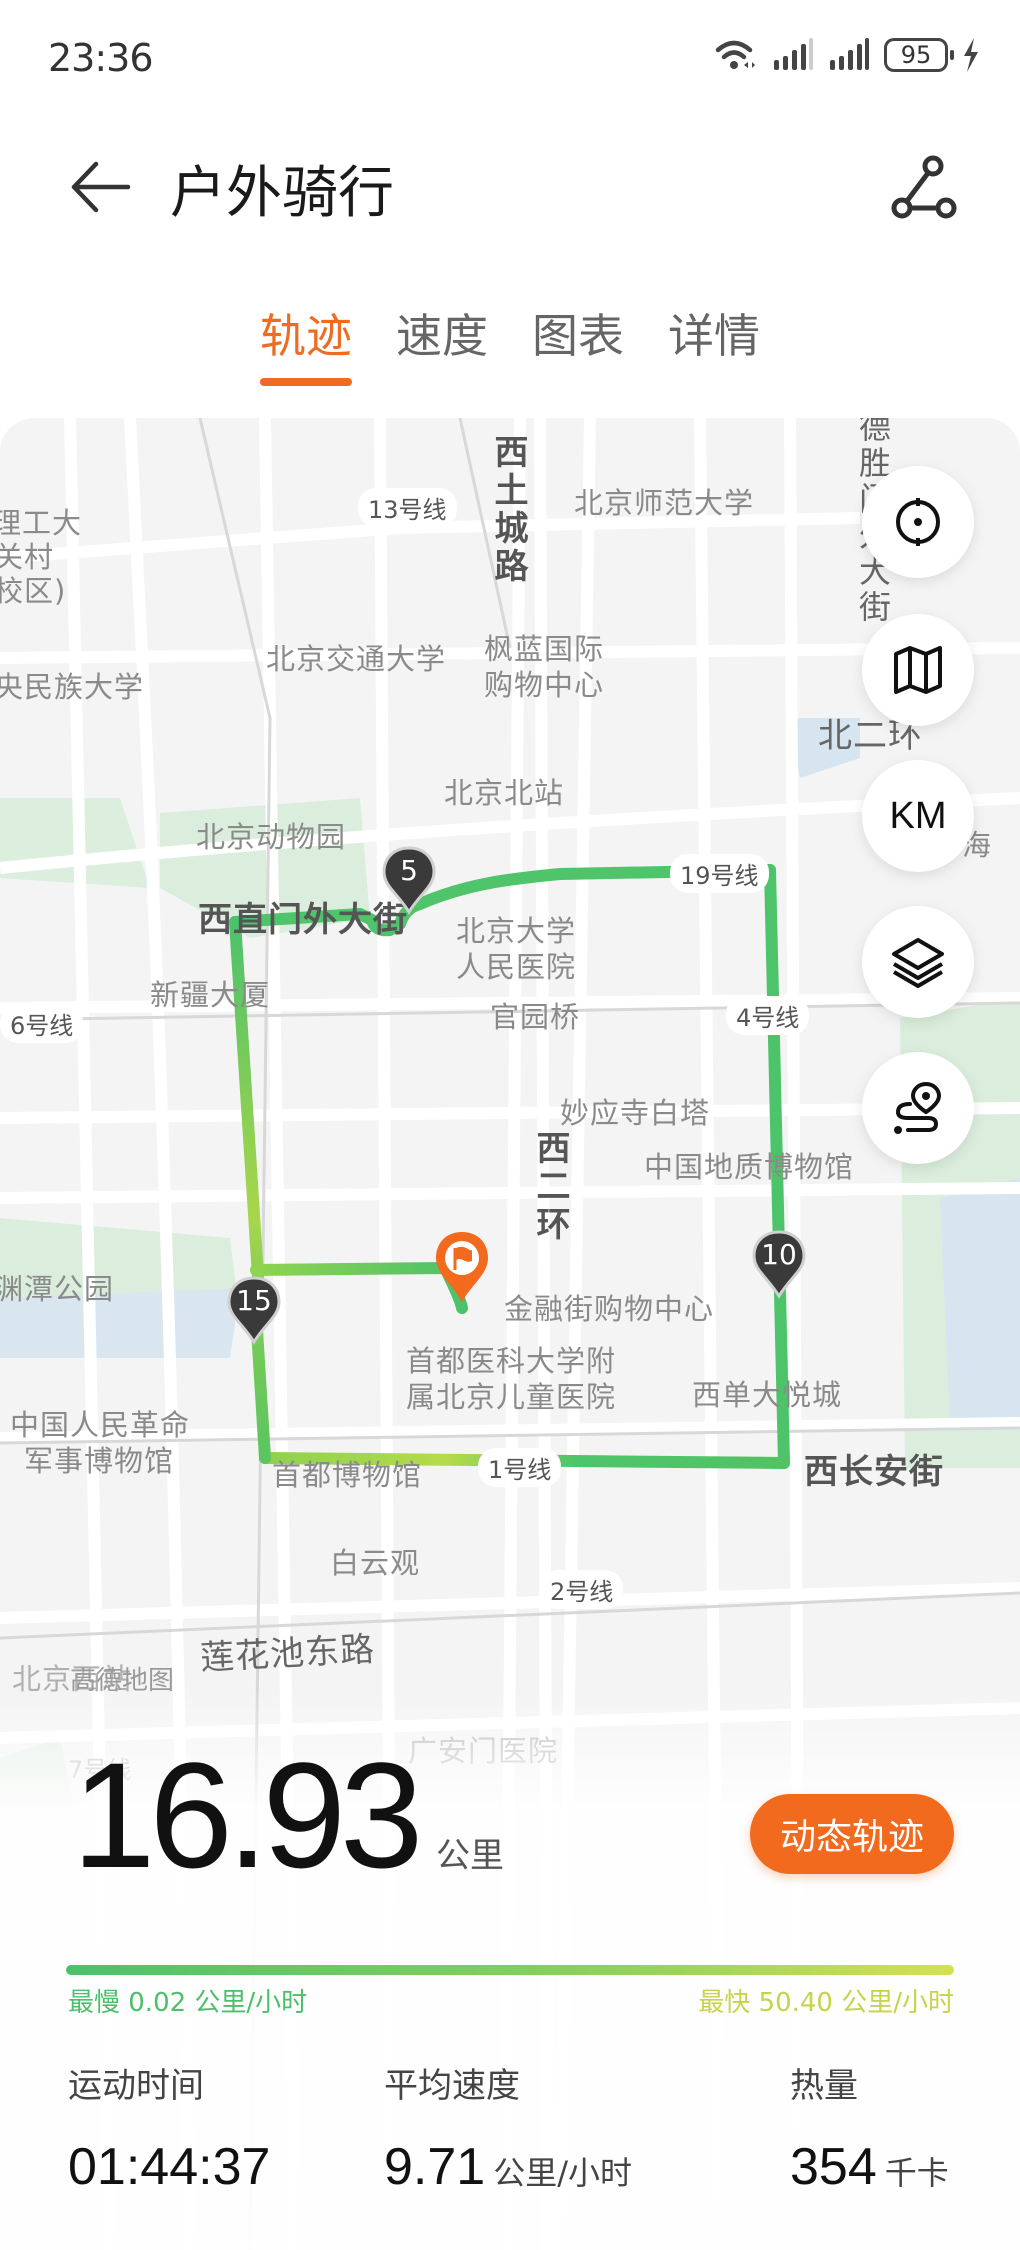 The image size is (1020, 2250). What do you see at coordinates (824, 2086) in the screenshot?
I see `stat-label: 热量` at bounding box center [824, 2086].